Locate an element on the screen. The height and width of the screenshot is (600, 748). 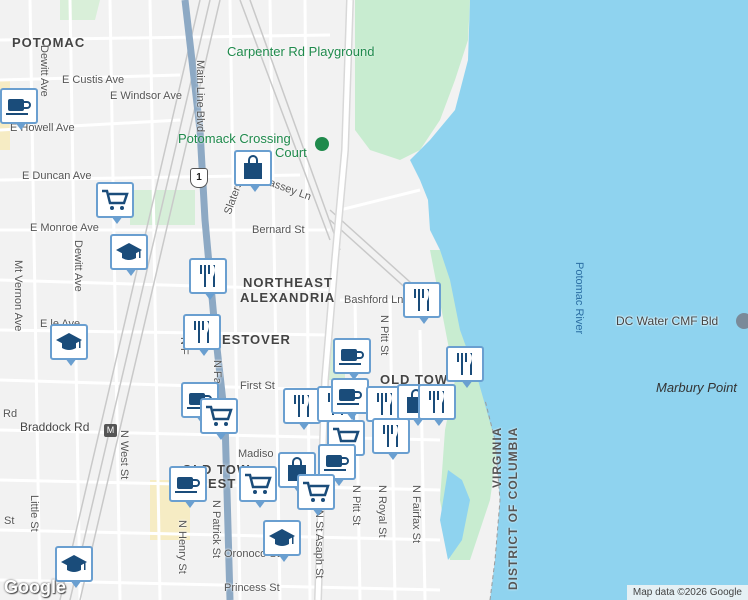
place-label-northeast: NORTHEAST is located at coordinates (288, 282).